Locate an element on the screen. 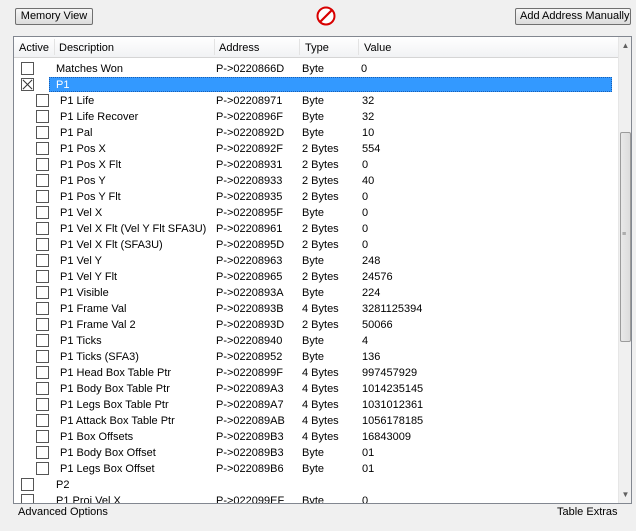 This screenshot has width=636, height=531. address-cell: P->02208971 is located at coordinates (249, 101).